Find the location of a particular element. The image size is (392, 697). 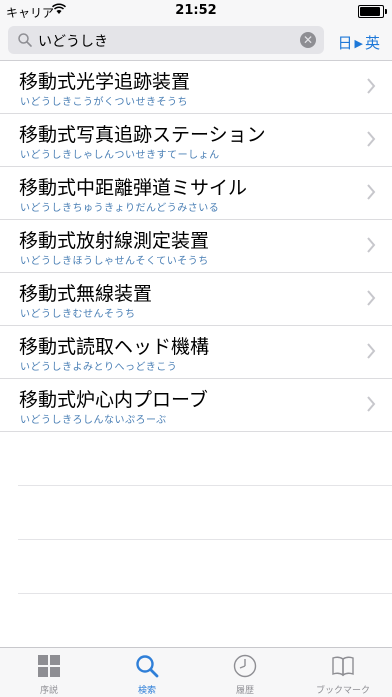

clear-icon: ✕ is located at coordinates (308, 40).